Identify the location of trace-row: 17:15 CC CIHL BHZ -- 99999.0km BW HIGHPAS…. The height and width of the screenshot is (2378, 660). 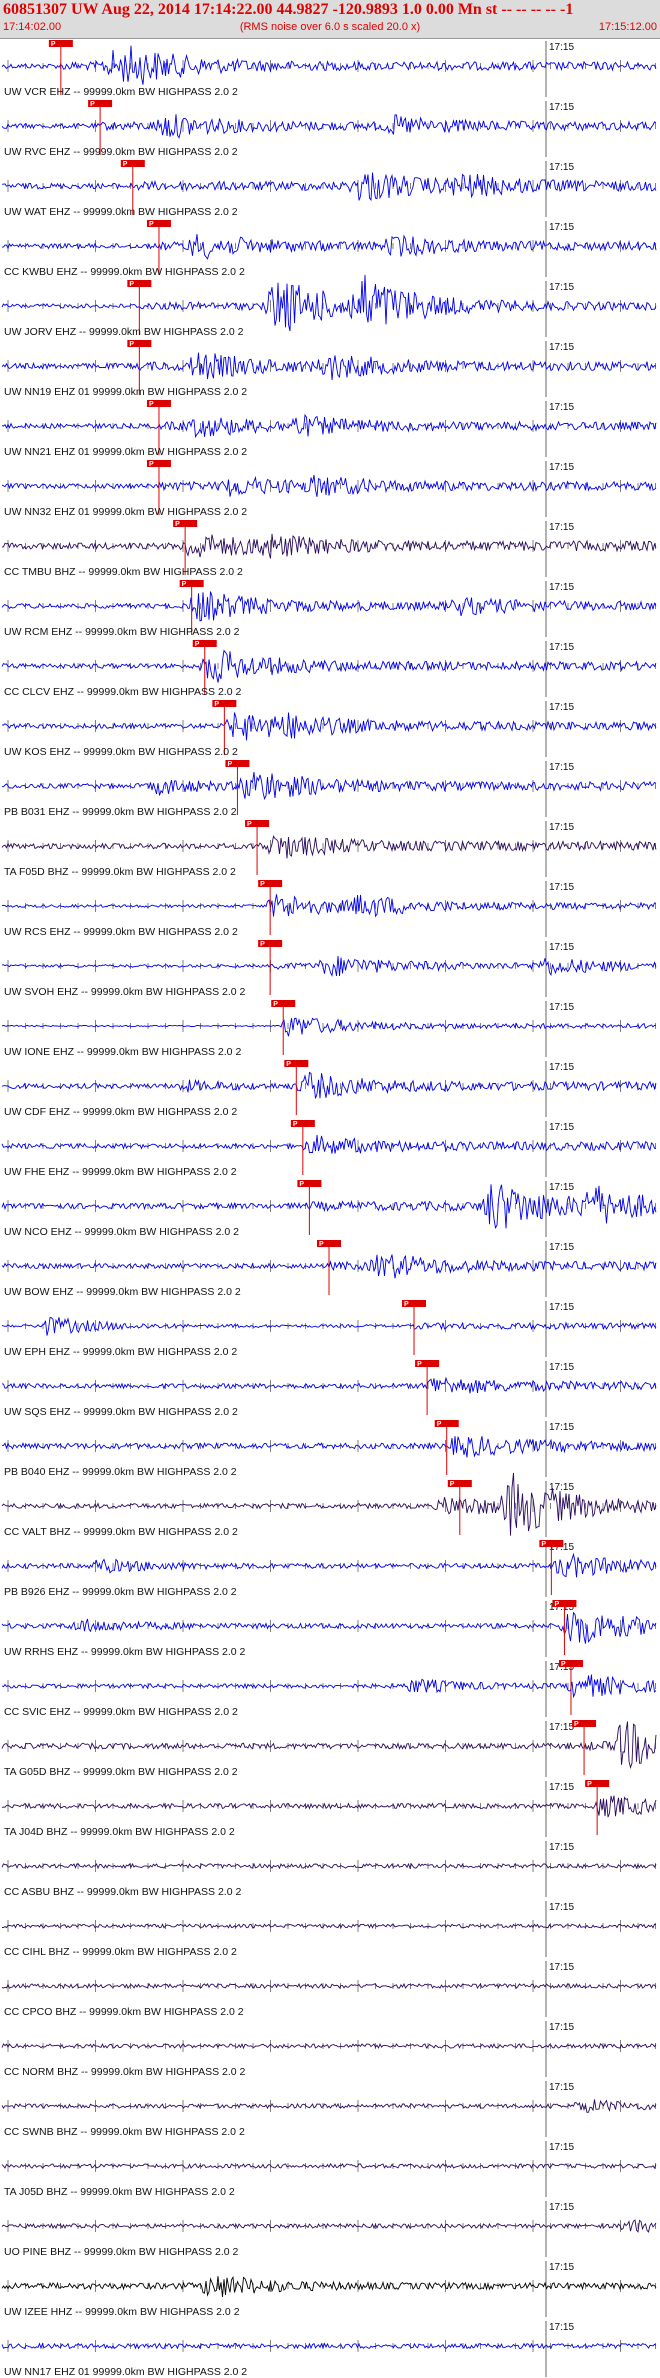
(329, 1929).